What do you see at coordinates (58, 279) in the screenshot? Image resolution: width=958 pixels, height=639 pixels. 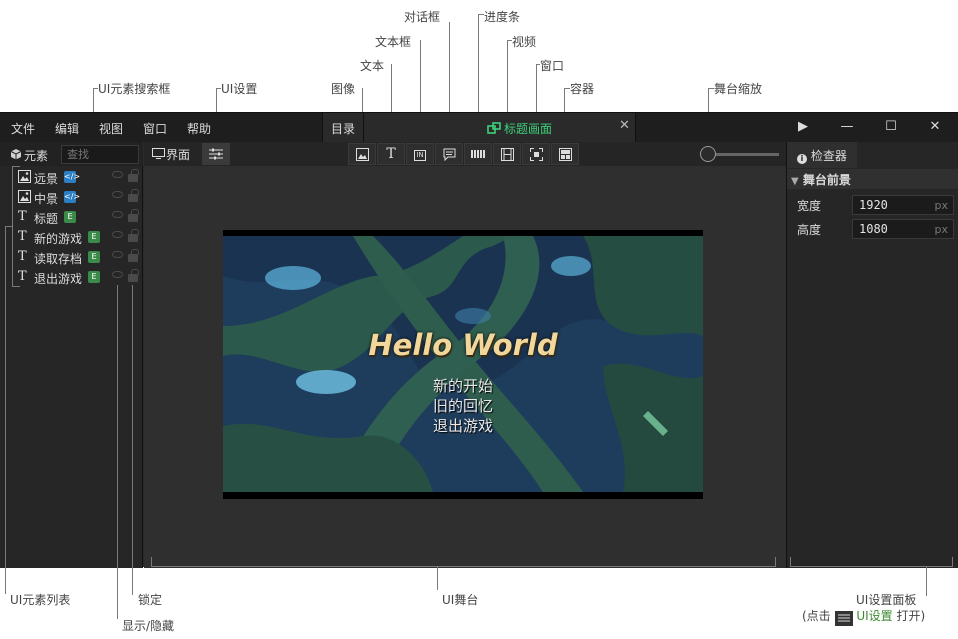 I see `element-label: 退出游戏` at bounding box center [58, 279].